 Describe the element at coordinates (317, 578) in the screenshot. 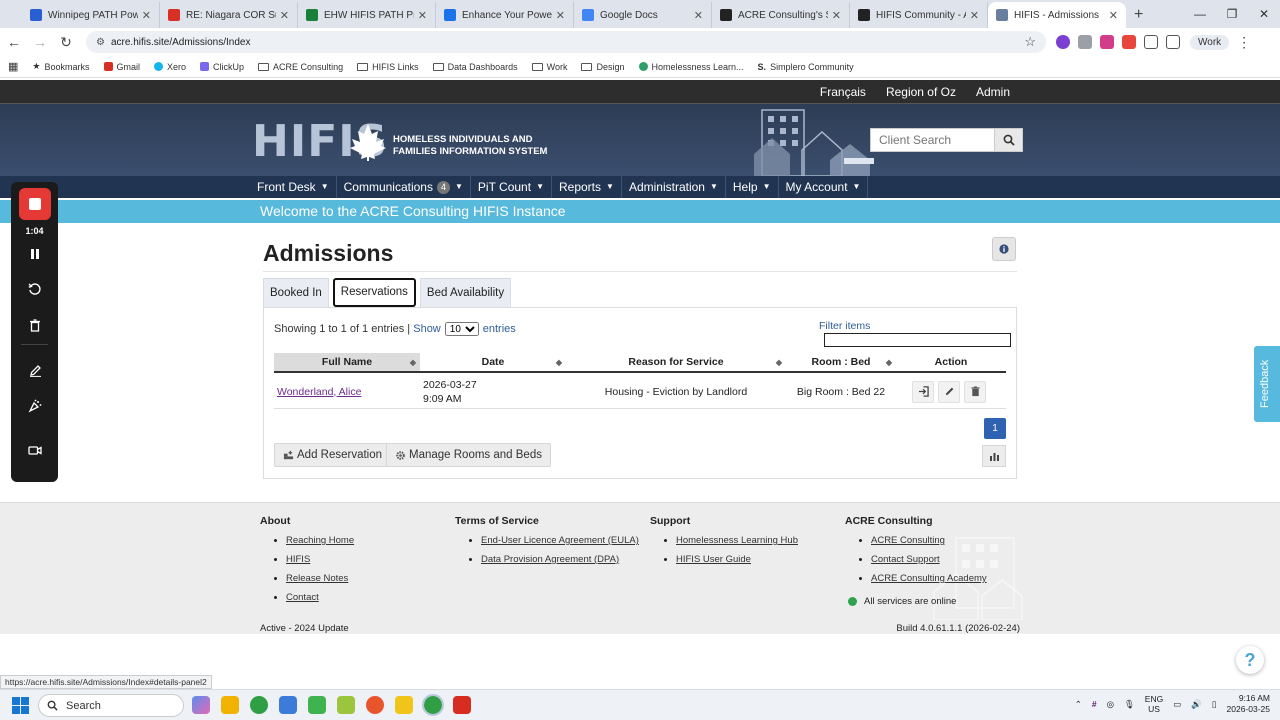

I see `footer-link: Release Notes` at that location.